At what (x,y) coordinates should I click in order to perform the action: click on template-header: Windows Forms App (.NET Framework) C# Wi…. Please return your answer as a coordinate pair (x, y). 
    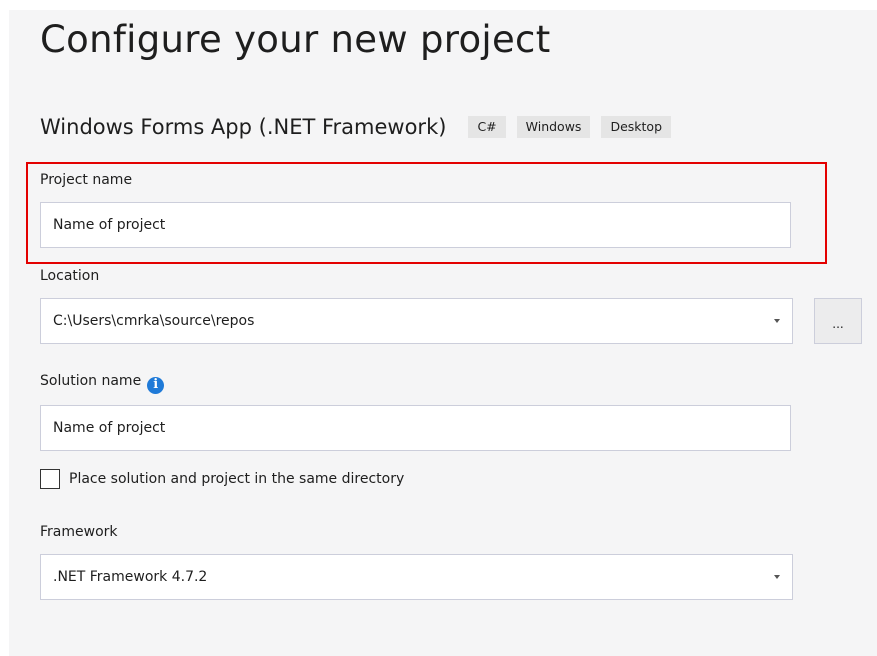
    Looking at the image, I should click on (361, 127).